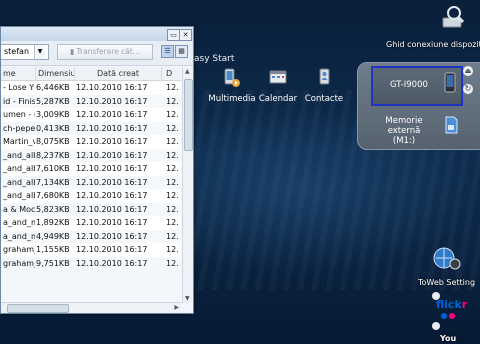 This screenshot has width=480, height=344. What do you see at coordinates (91, 263) in the screenshot?
I see `table-row: graham_ 9,751KB 12.10.2010 16:17 12.` at bounding box center [91, 263].